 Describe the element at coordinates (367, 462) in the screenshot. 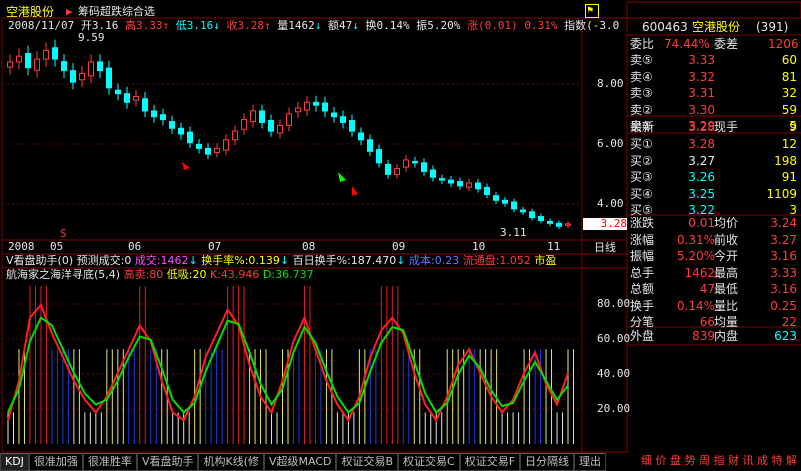

I see `tab-warrant-b: 权证交易B` at that location.